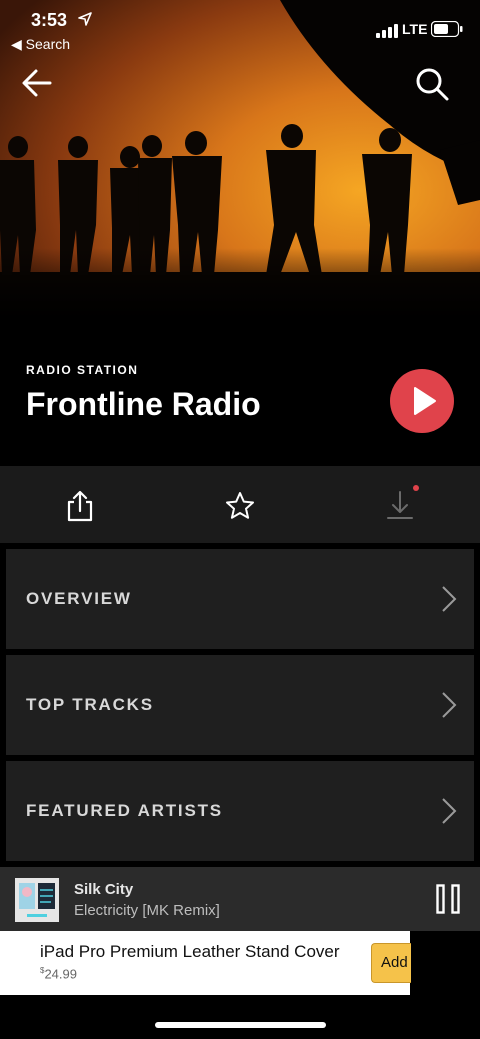 The width and height of the screenshot is (480, 1039). Describe the element at coordinates (79, 598) in the screenshot. I see `menu-item-label: OVERVIEW` at that location.